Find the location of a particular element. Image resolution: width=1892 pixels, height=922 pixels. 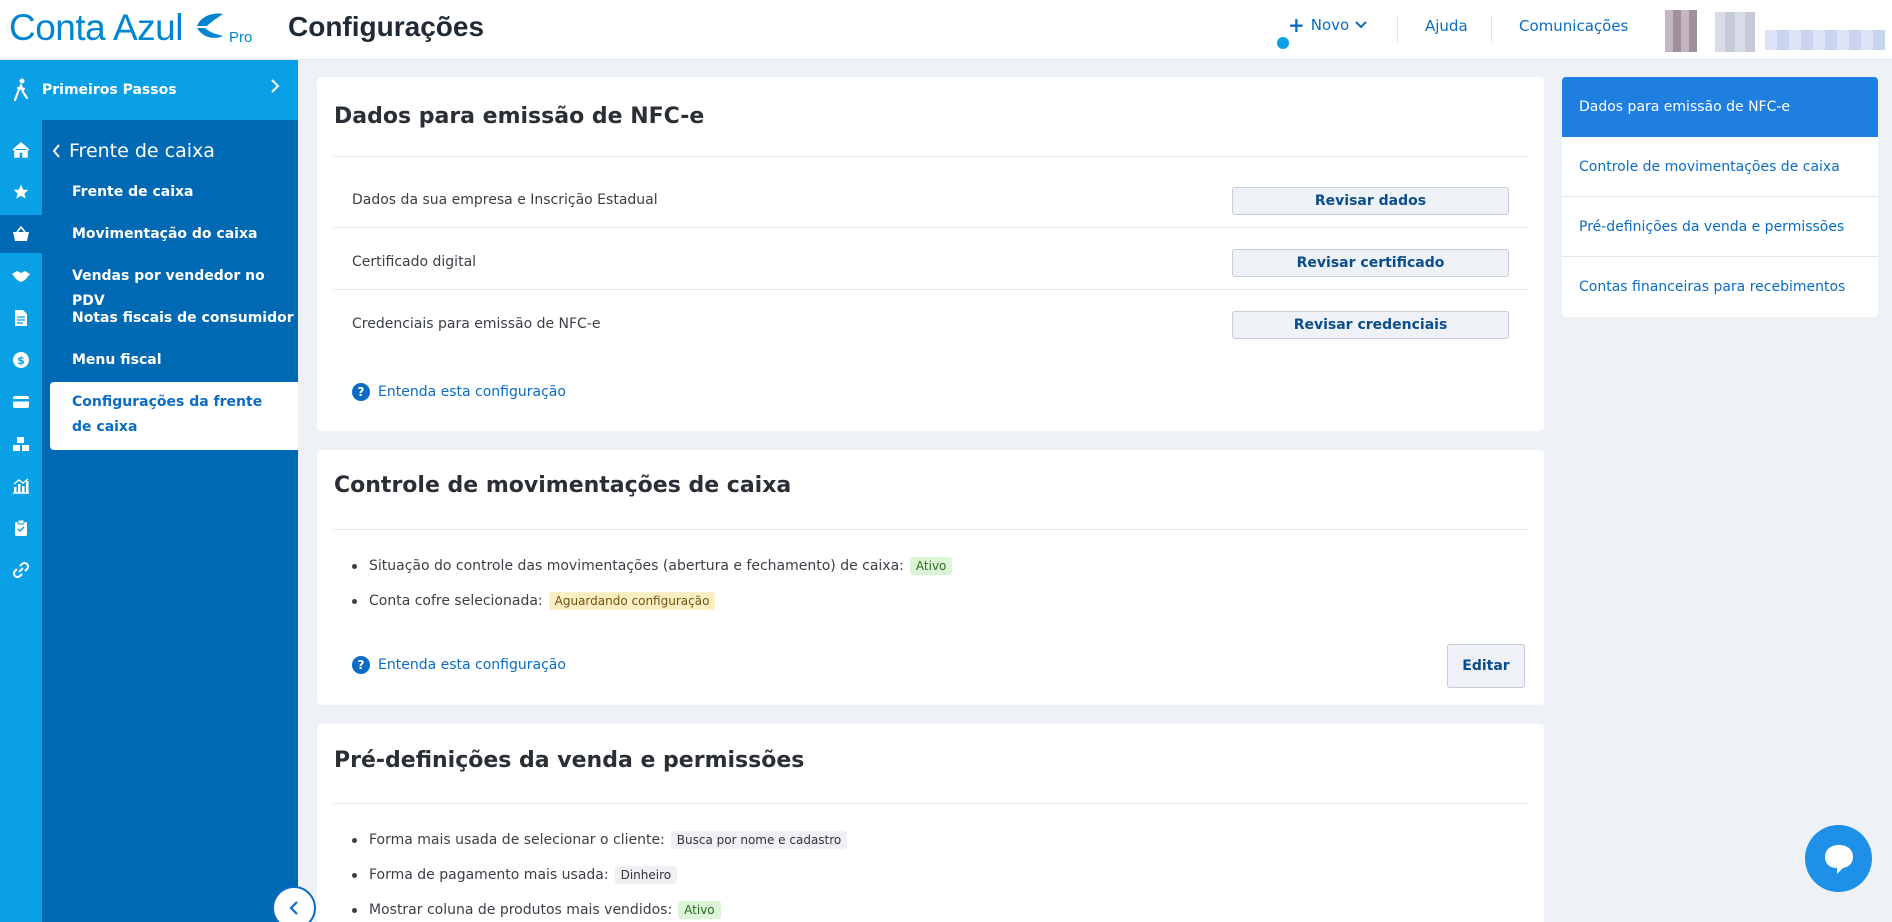

home-icon is located at coordinates (21, 150).